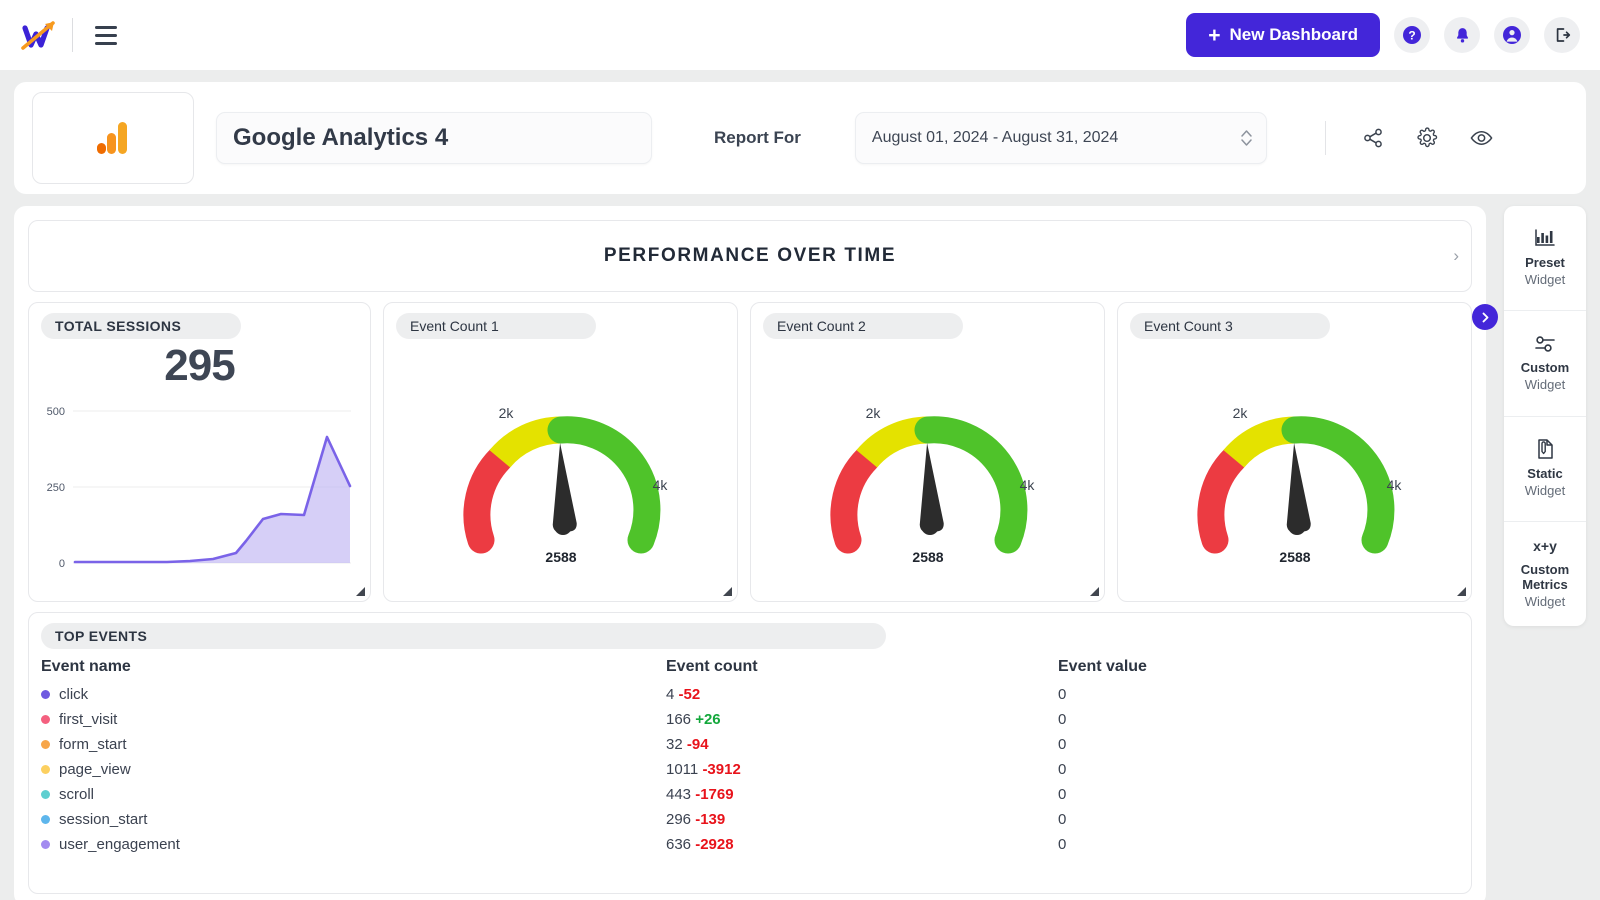 This screenshot has height=900, width=1600. I want to click on sliders-icon, so click(1545, 344).